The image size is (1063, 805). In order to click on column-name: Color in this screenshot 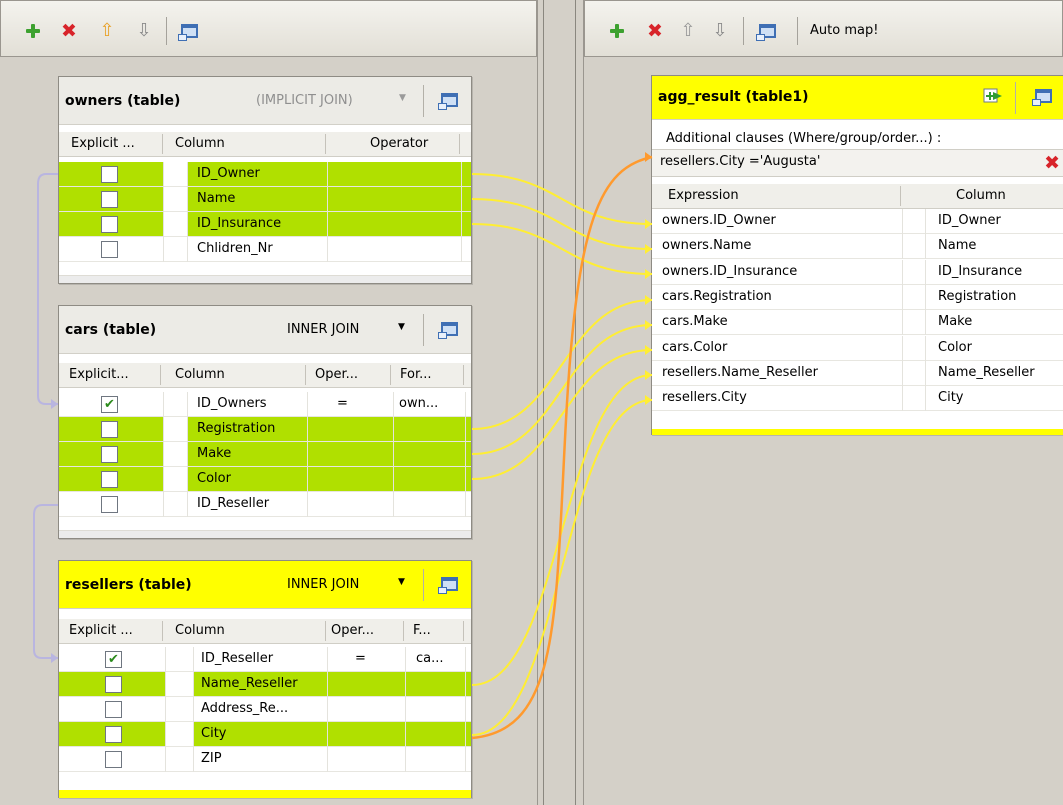, I will do `click(214, 478)`.